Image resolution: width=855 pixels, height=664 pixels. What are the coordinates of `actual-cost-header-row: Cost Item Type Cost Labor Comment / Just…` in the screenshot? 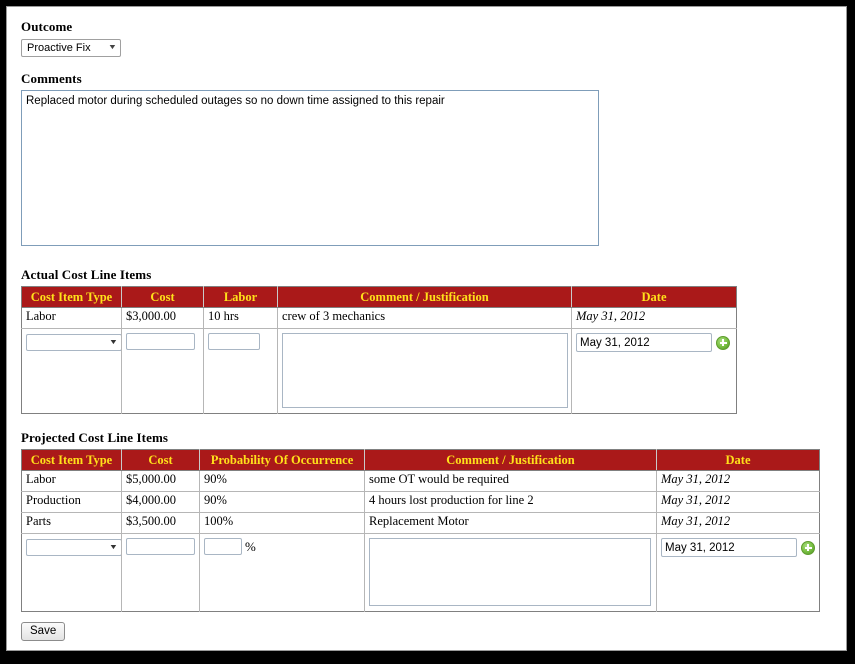 It's located at (379, 297).